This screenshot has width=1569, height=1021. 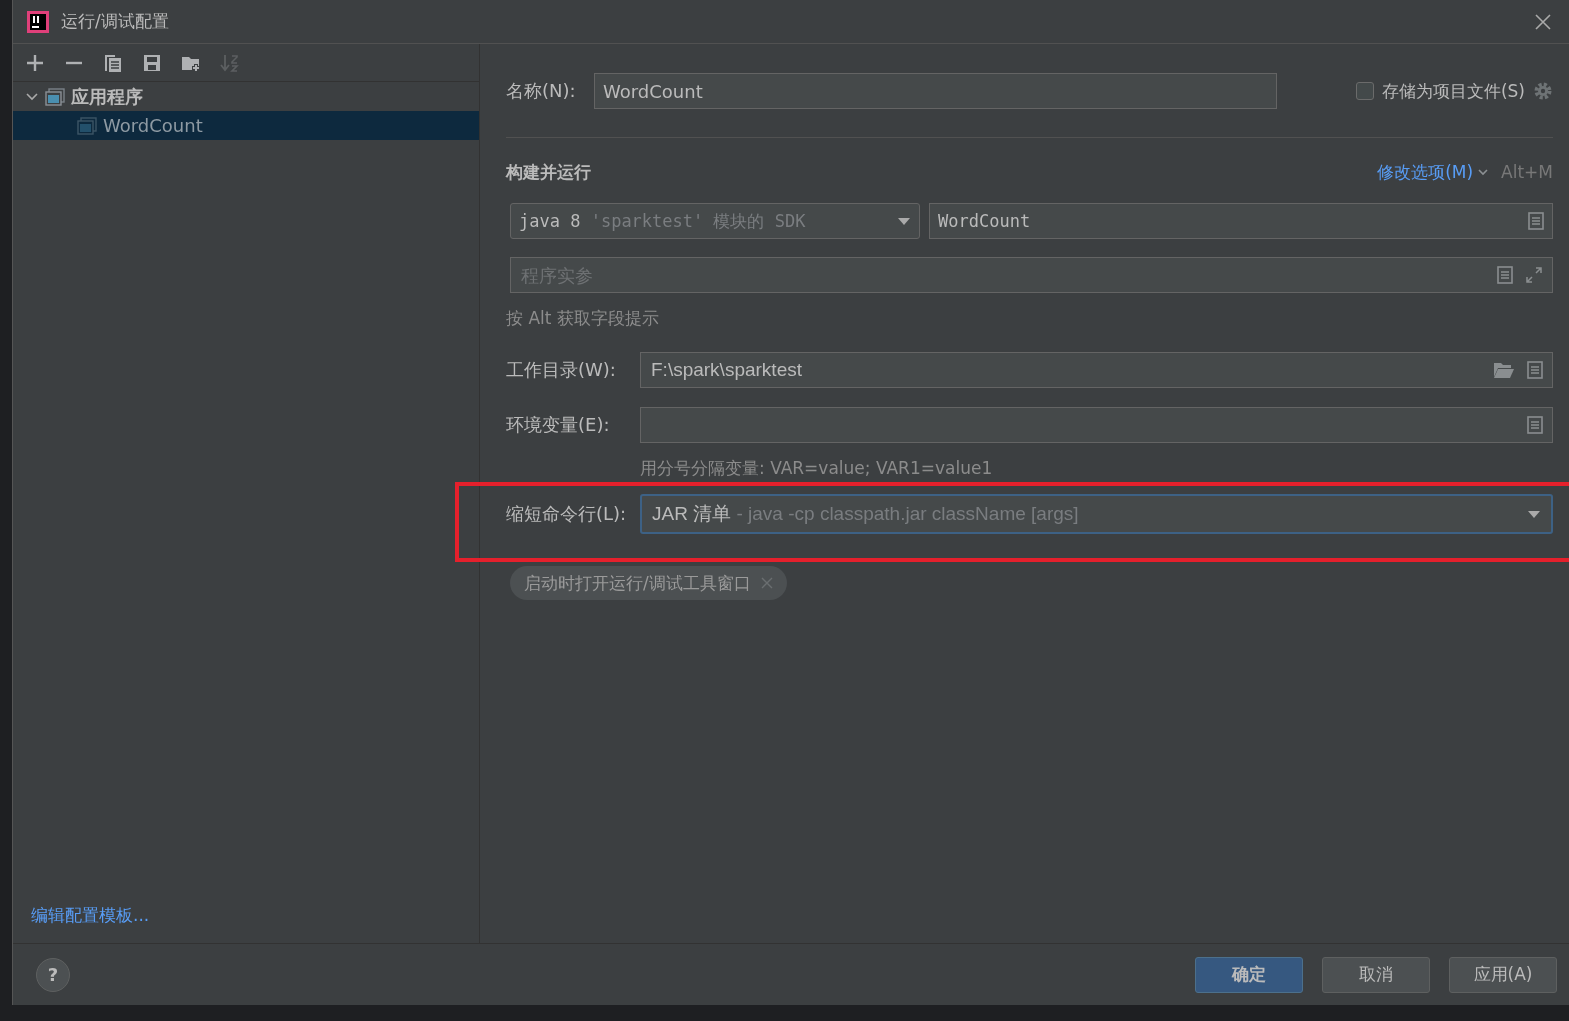 I want to click on window-title: 运行/调试配置, so click(x=115, y=21).